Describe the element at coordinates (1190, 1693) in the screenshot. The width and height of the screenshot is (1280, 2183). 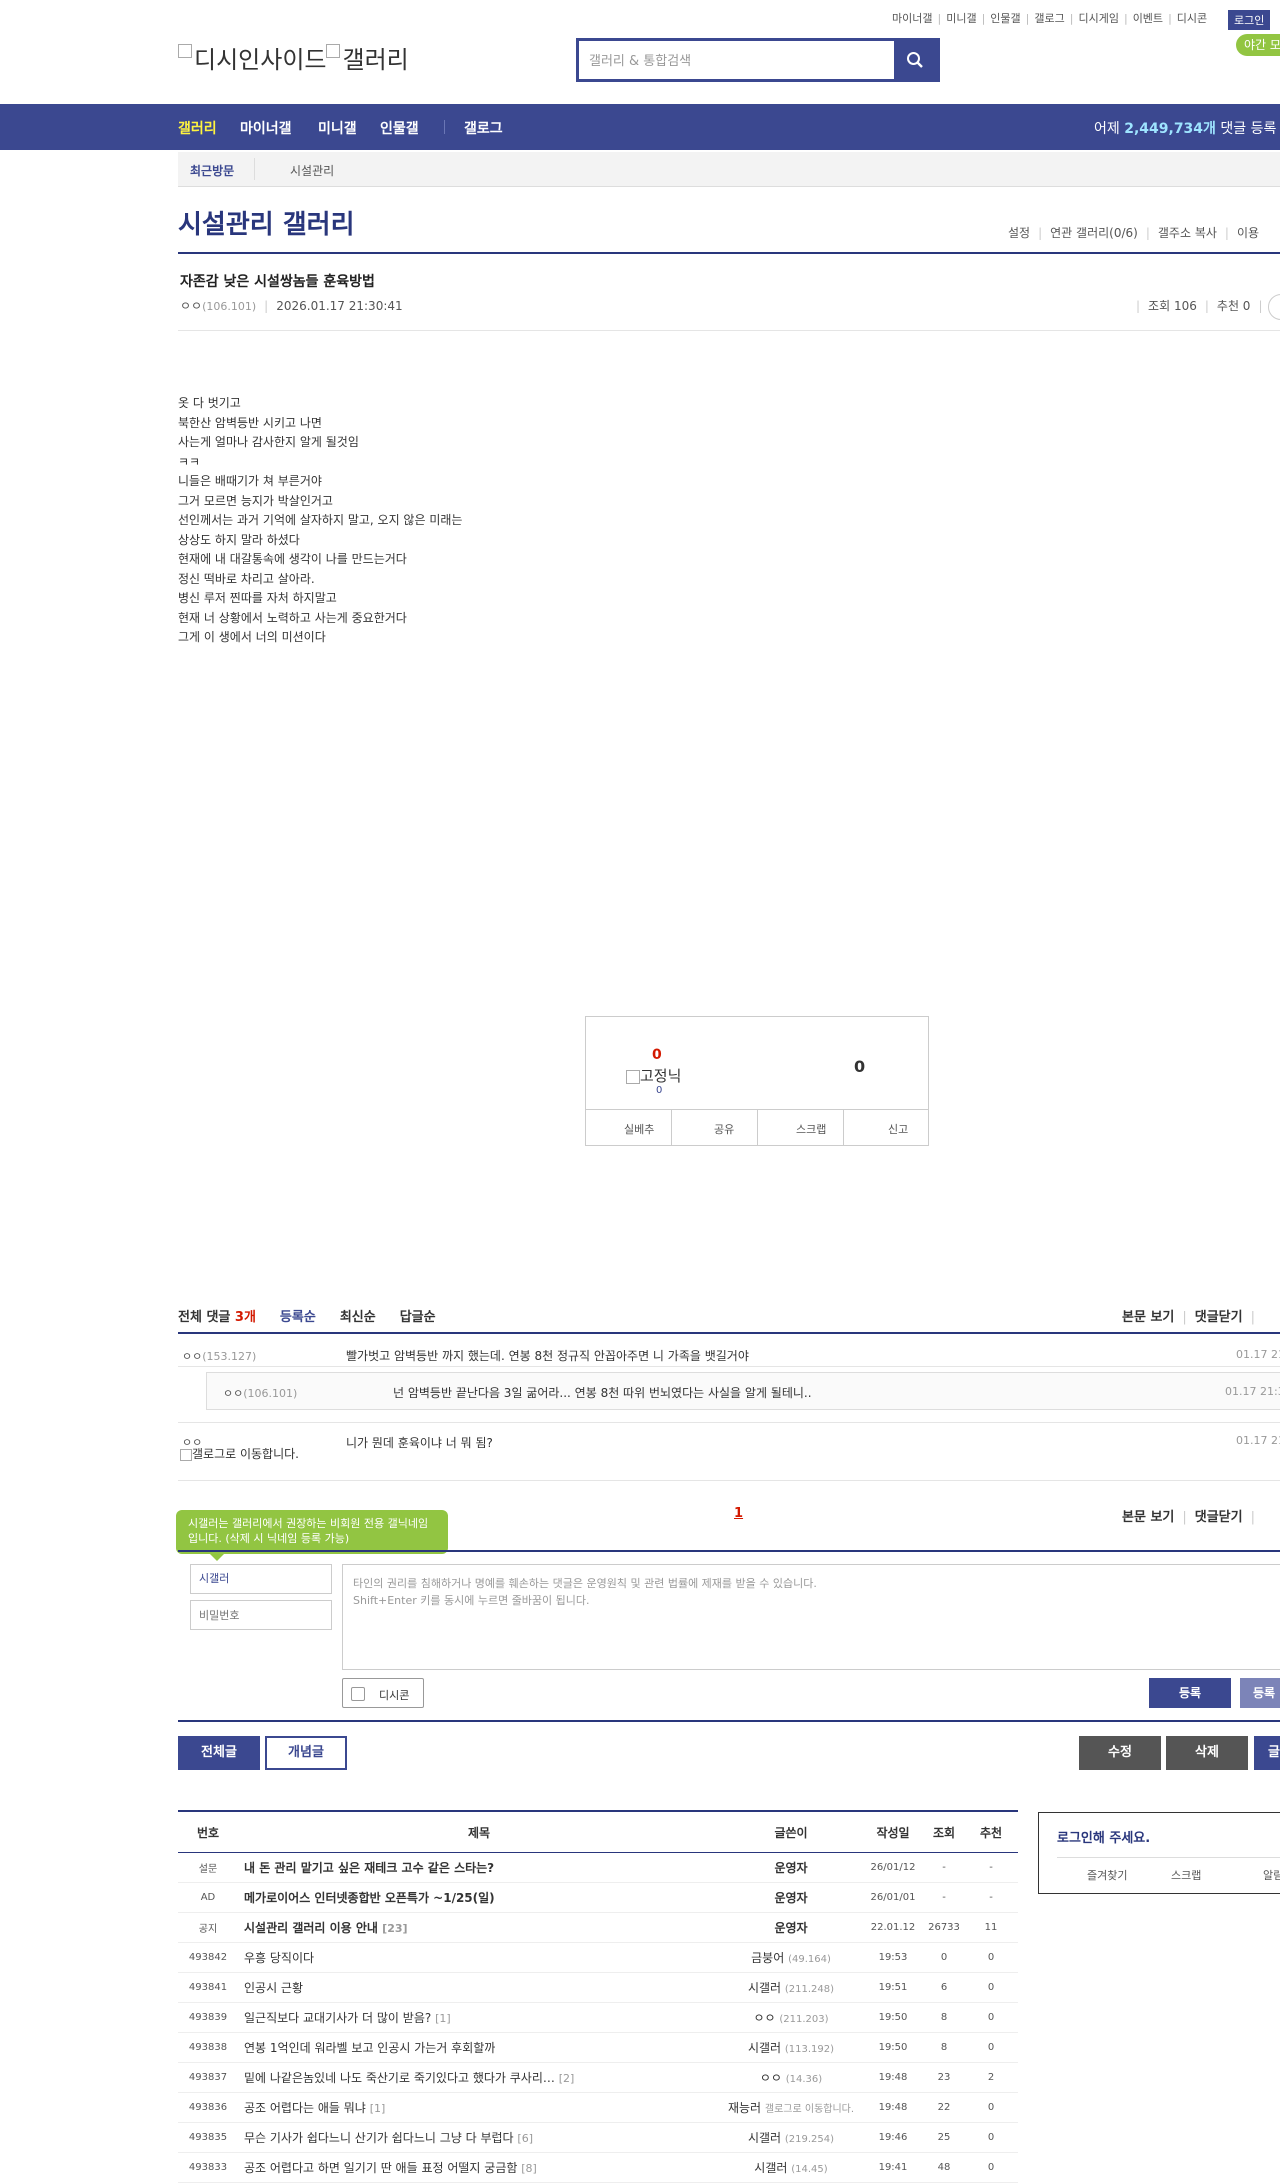
I see `comment-submit-button: 등록` at that location.